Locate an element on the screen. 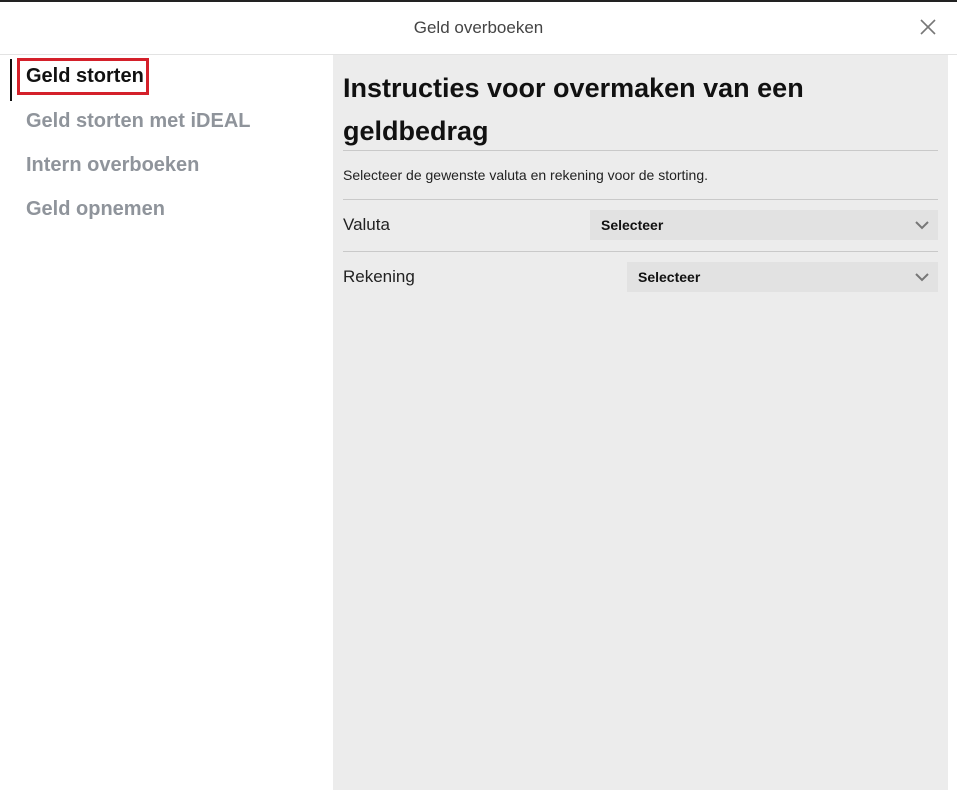  close-button is located at coordinates (928, 27).